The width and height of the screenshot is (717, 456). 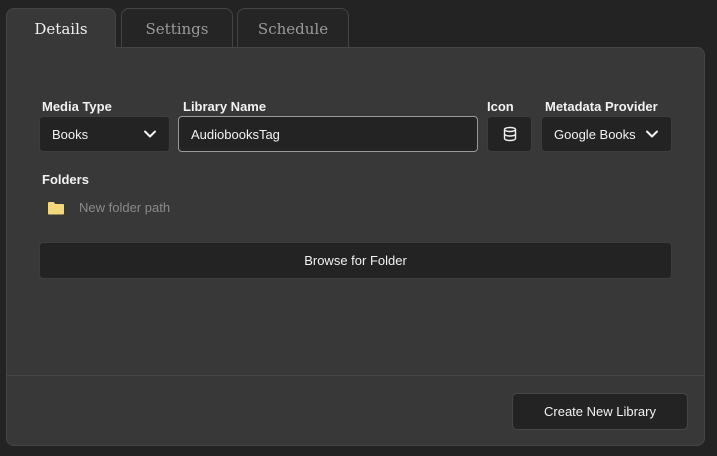 I want to click on metadata-provider-select: Google Books, so click(x=606, y=134).